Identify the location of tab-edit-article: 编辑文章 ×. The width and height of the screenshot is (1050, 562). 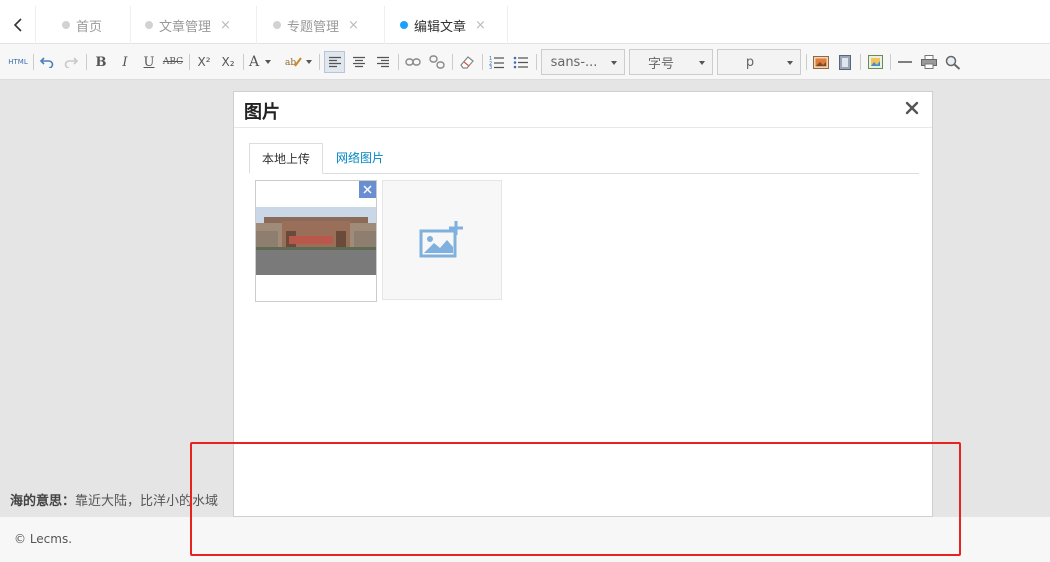
(446, 25).